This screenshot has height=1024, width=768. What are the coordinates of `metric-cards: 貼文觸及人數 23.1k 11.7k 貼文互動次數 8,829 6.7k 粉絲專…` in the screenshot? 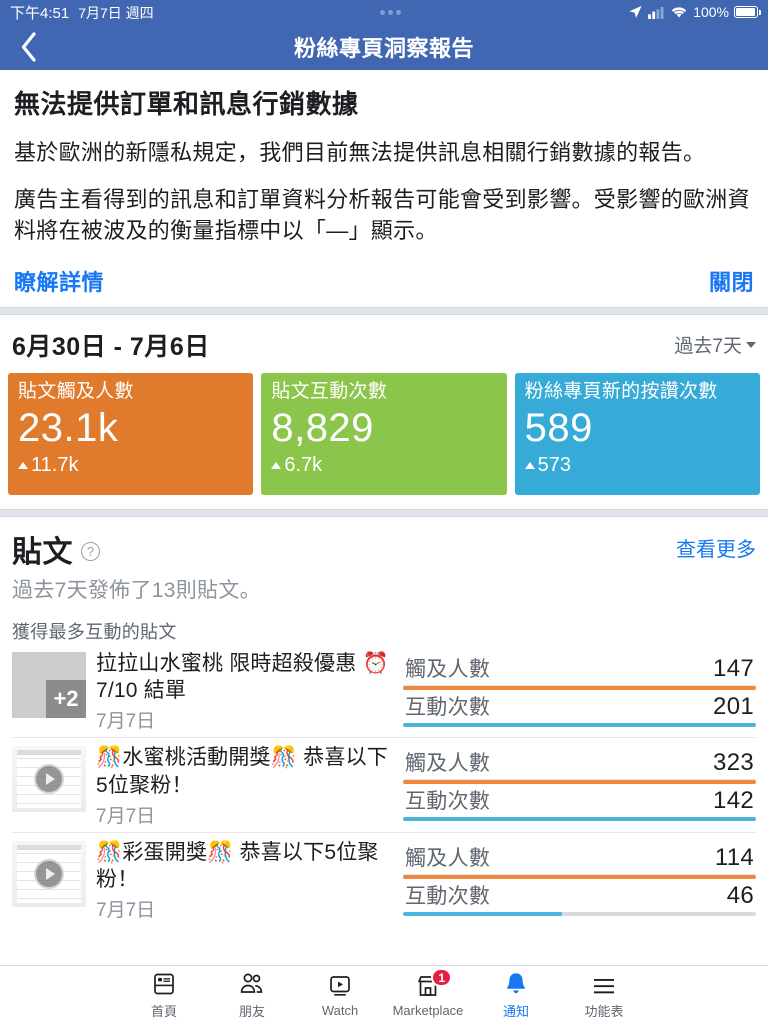 It's located at (384, 433).